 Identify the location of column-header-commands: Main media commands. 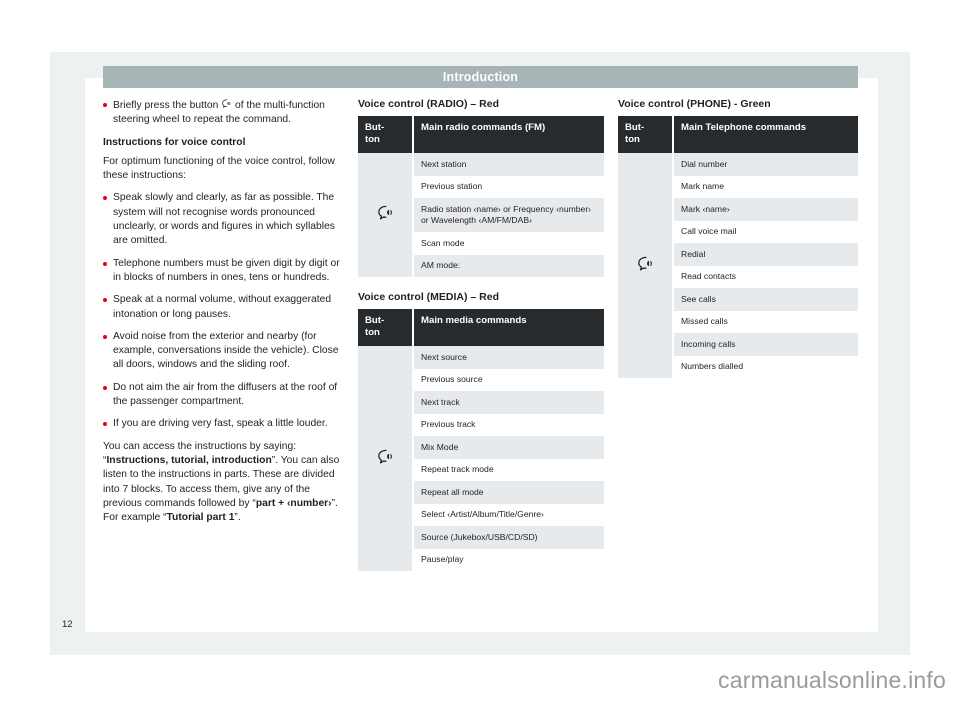
(508, 327).